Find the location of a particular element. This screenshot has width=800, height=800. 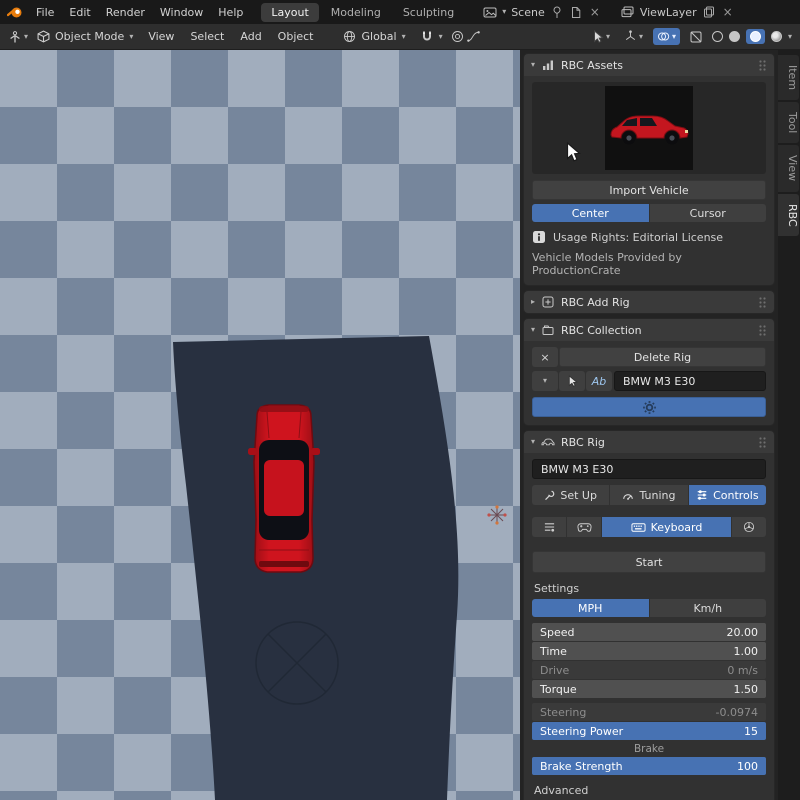

panel-header-rbc-rig: ▾ RBC Rig is located at coordinates (649, 442).